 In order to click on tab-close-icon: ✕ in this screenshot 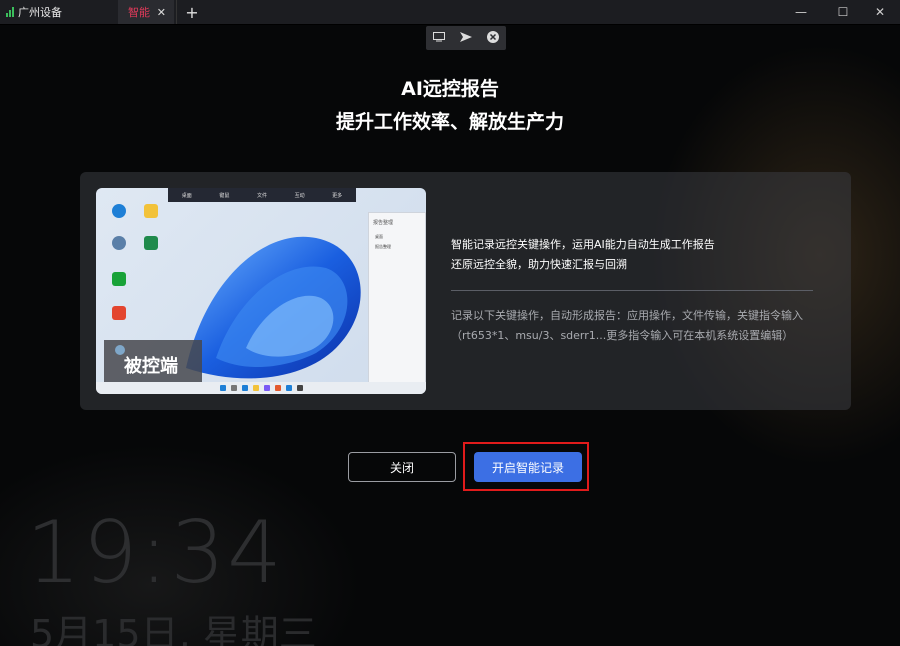, I will do `click(161, 12)`.